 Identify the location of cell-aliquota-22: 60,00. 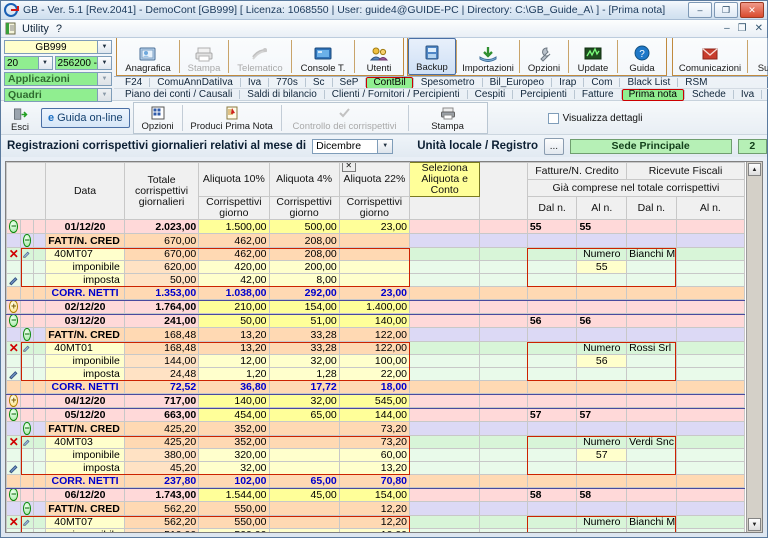
(374, 455).